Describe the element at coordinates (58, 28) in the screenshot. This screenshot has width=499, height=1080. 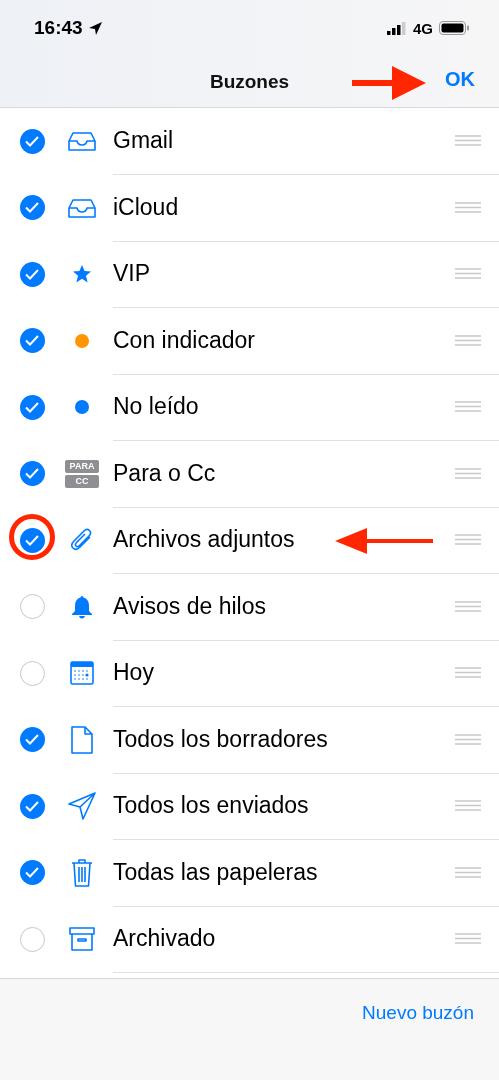
I see `status-time: 16:43` at that location.